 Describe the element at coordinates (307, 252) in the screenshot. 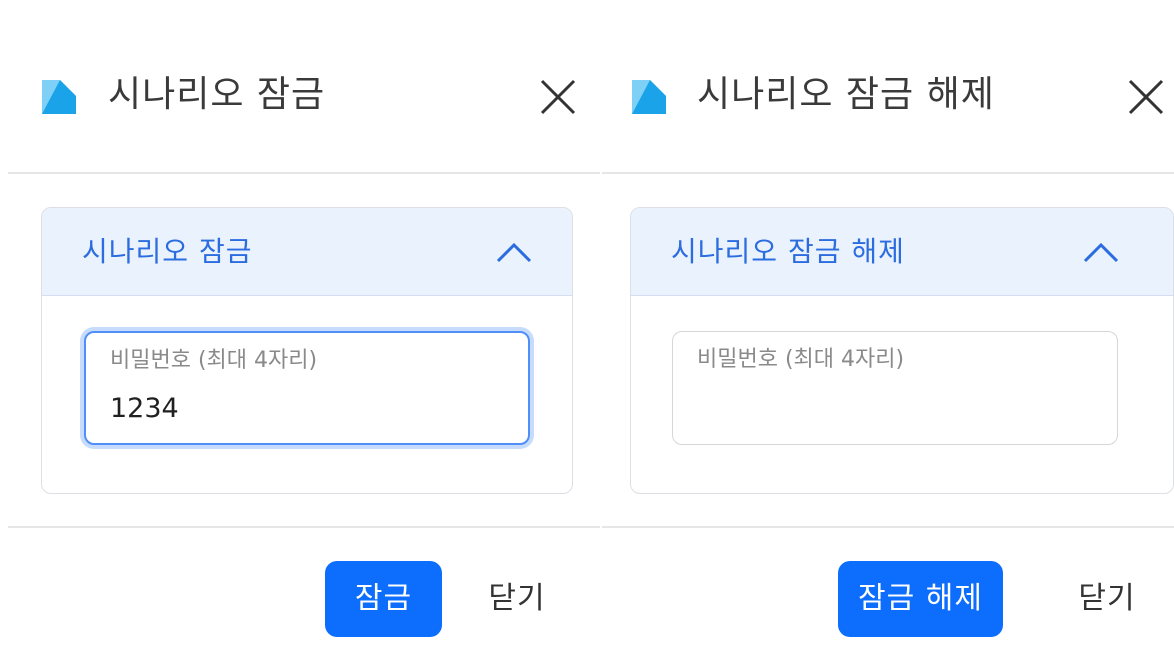

I see `panel-header-toggle: 시나리오 잠금` at that location.